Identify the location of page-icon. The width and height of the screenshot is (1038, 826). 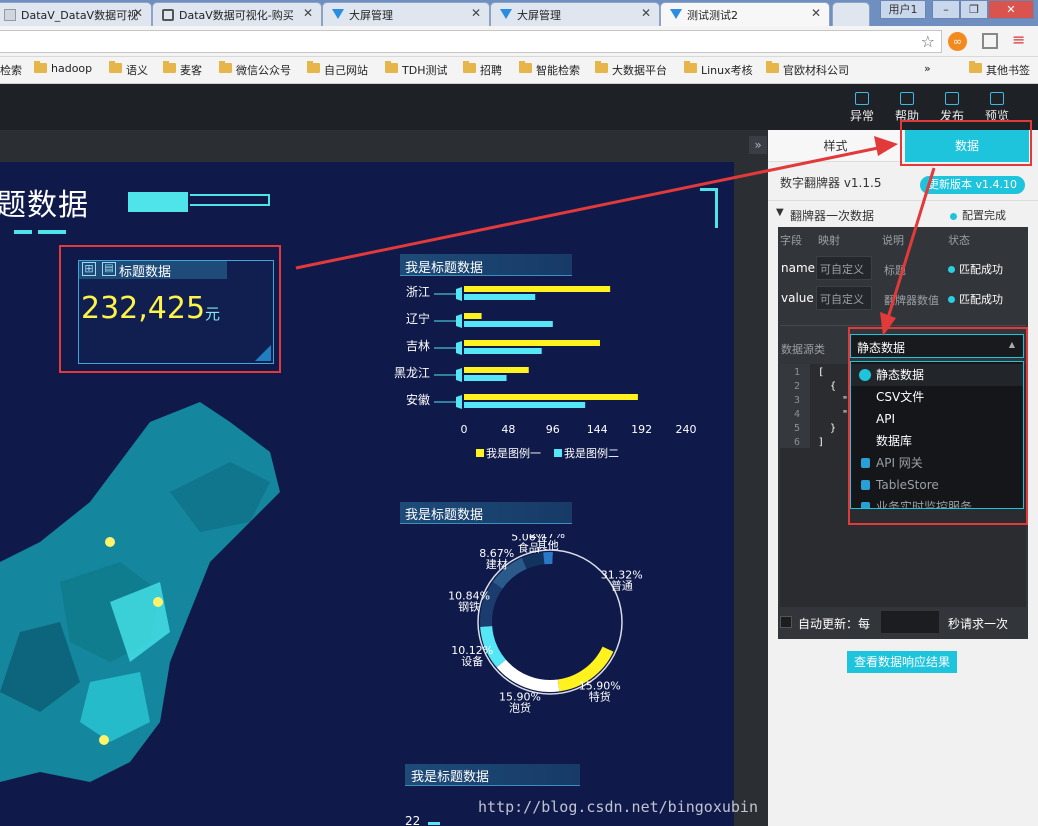
(10, 15).